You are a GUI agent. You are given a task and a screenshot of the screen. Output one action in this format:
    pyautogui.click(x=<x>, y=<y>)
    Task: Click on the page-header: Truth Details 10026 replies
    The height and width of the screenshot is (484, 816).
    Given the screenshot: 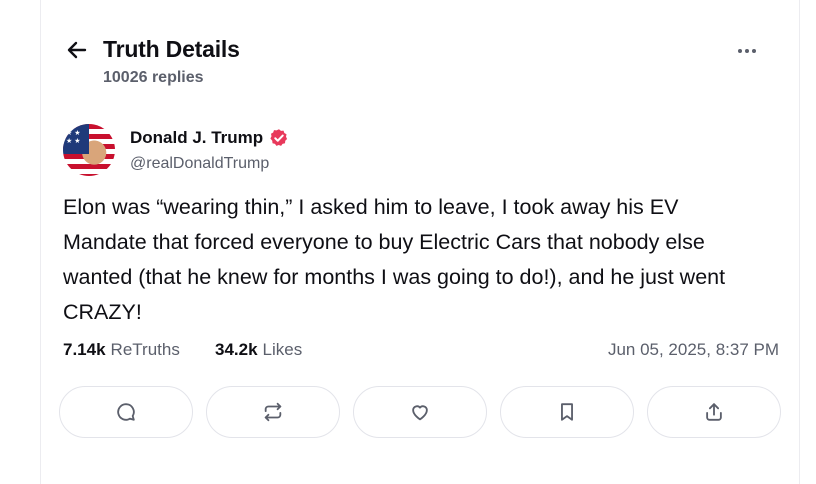 What is the action you would take?
    pyautogui.click(x=420, y=64)
    